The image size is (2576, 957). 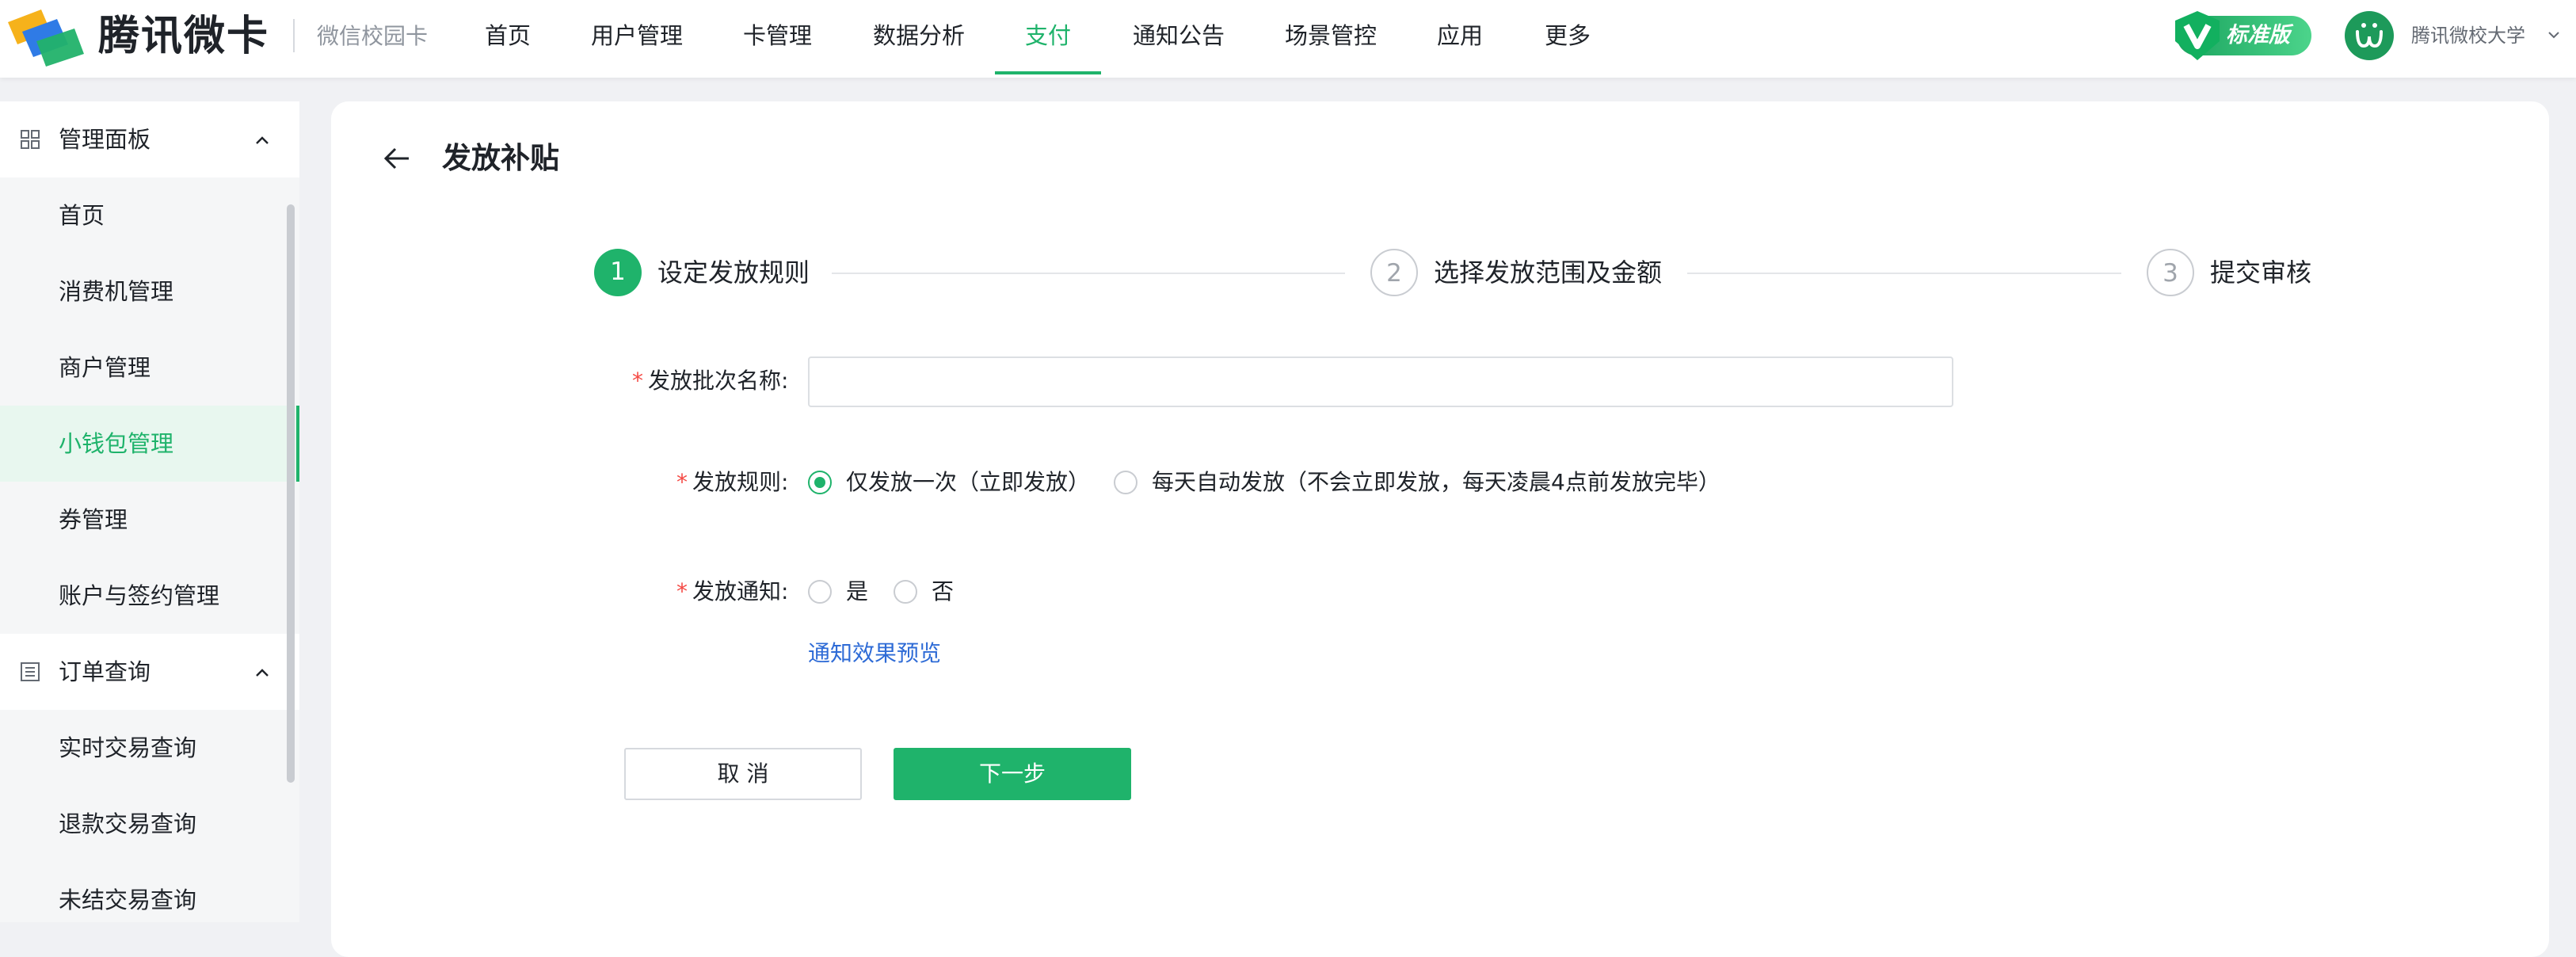 What do you see at coordinates (149, 596) in the screenshot?
I see `sidebar-item-accounts-contracts: 账户与签约管理` at bounding box center [149, 596].